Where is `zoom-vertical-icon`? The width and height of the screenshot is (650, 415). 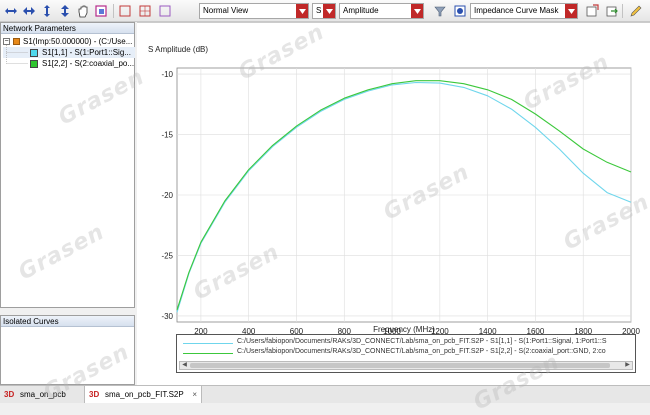 zoom-vertical-icon is located at coordinates (47, 11).